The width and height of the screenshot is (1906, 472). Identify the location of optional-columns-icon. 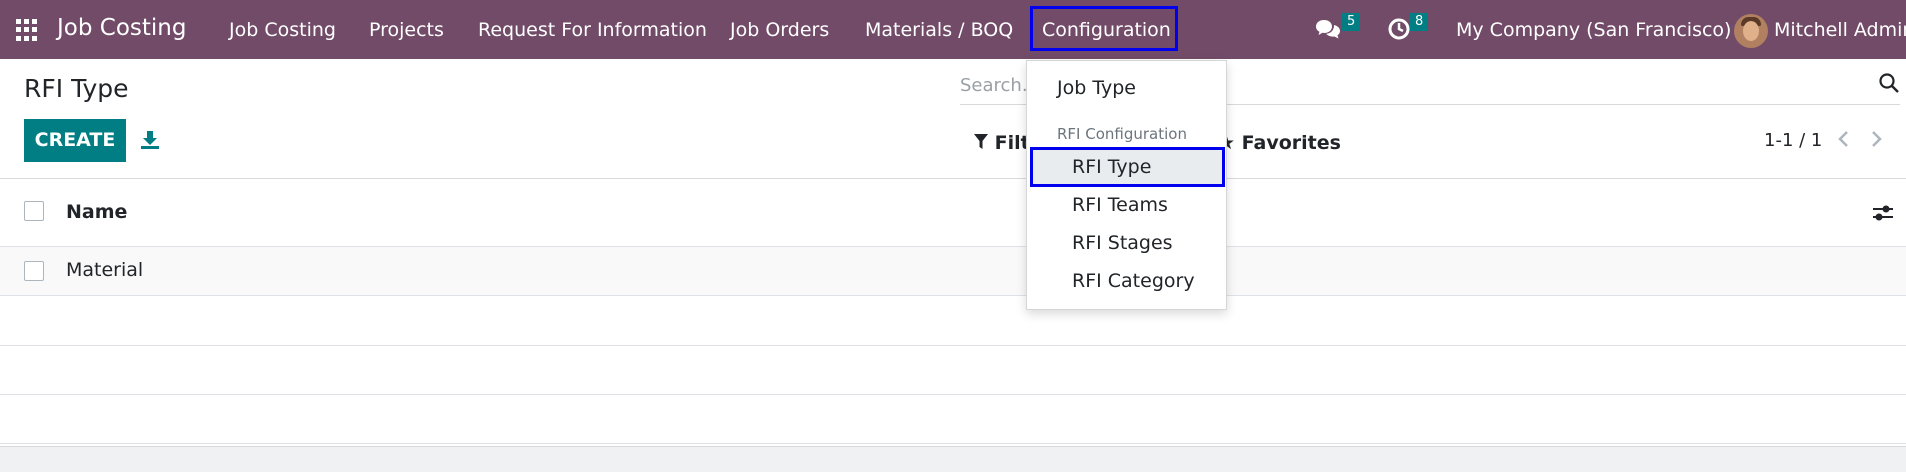
(1883, 215).